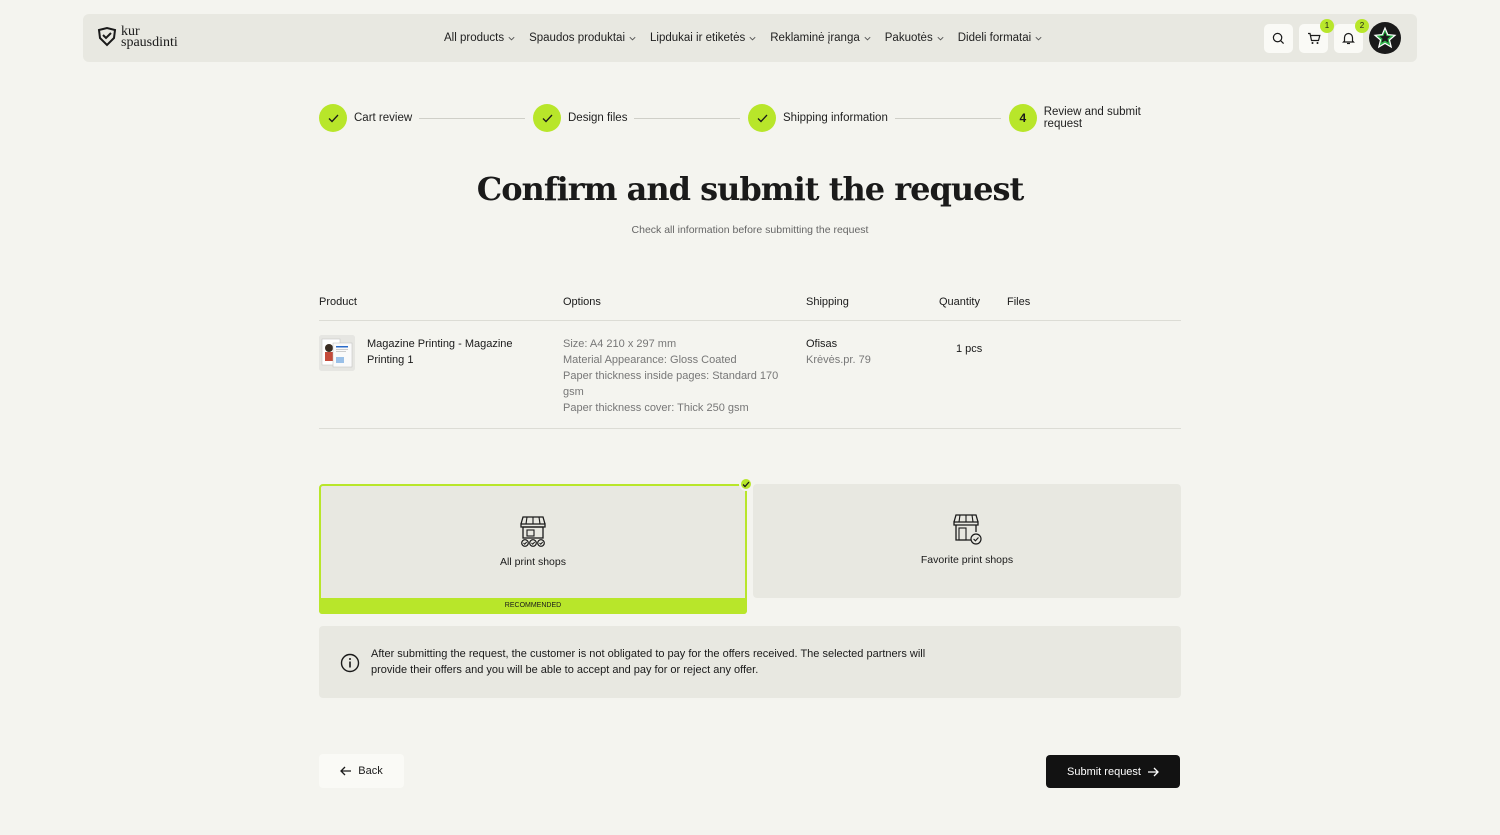  I want to click on step-cart-review: Cart review, so click(365, 118).